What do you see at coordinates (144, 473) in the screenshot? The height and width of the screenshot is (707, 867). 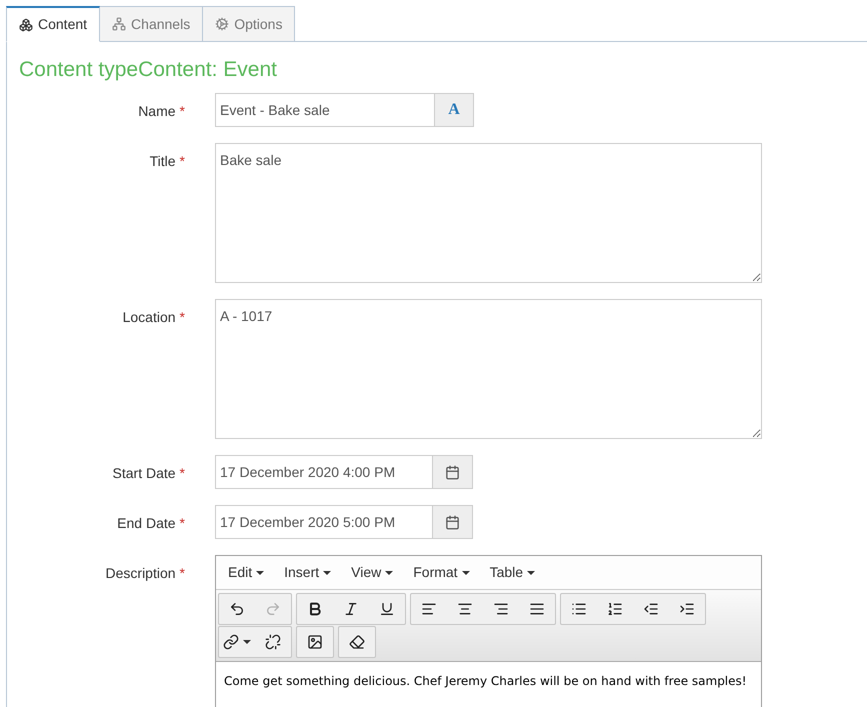 I see `field-label: Start Date` at bounding box center [144, 473].